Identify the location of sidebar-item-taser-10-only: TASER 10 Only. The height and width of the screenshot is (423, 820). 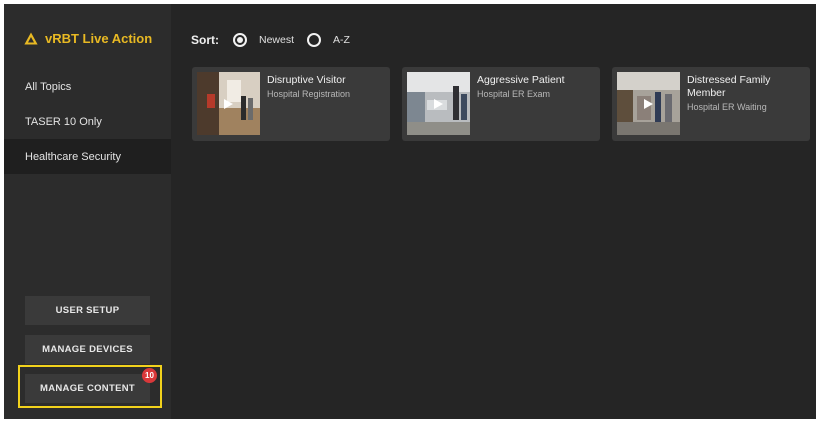
(87, 121).